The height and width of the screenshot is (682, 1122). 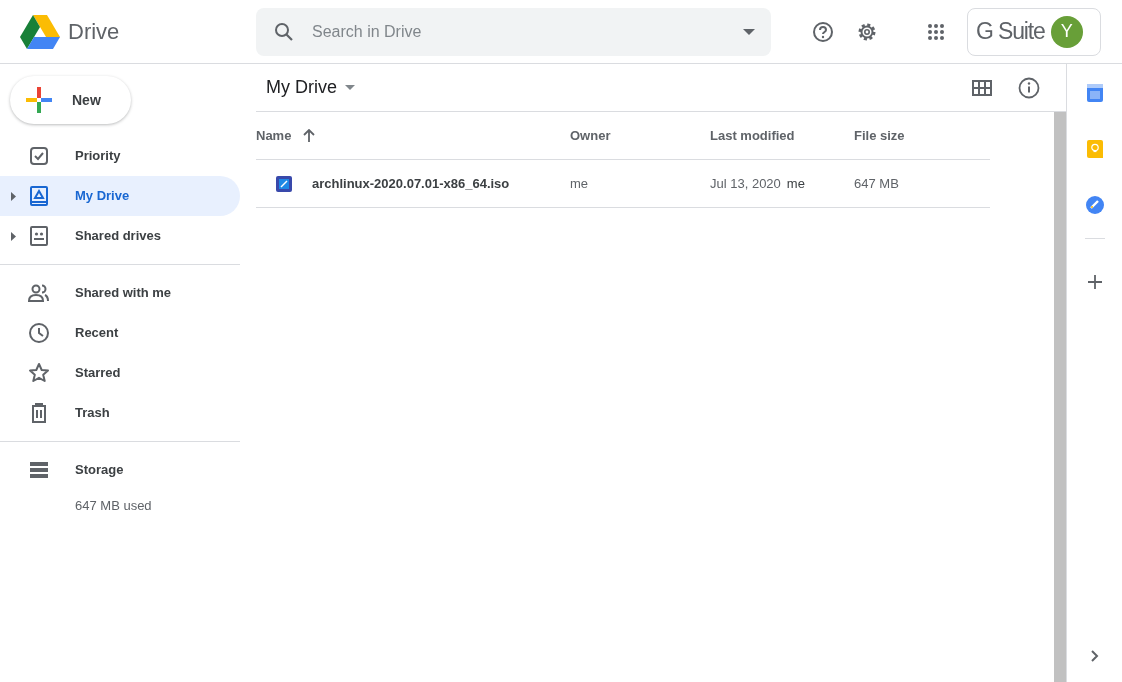 I want to click on sort-arrow-icon, so click(x=309, y=135).